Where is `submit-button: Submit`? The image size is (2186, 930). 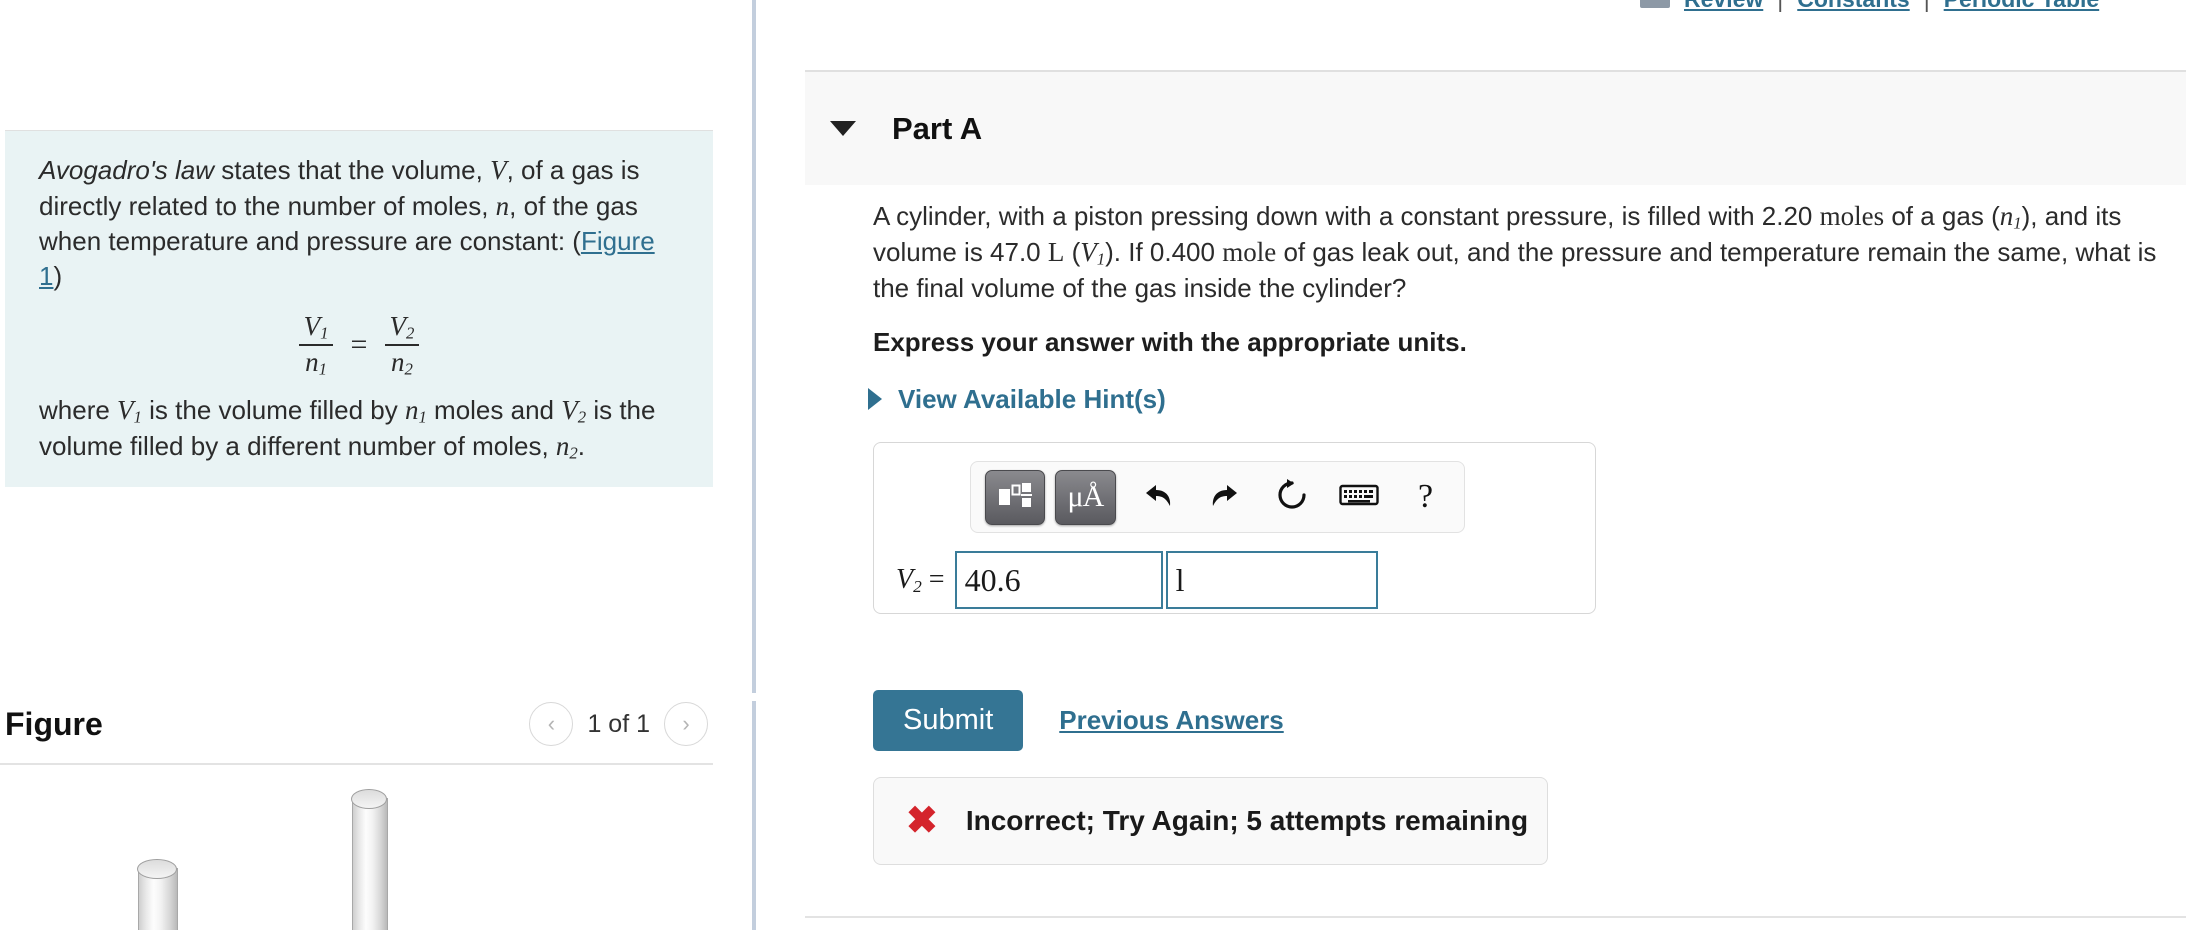
submit-button: Submit is located at coordinates (948, 720).